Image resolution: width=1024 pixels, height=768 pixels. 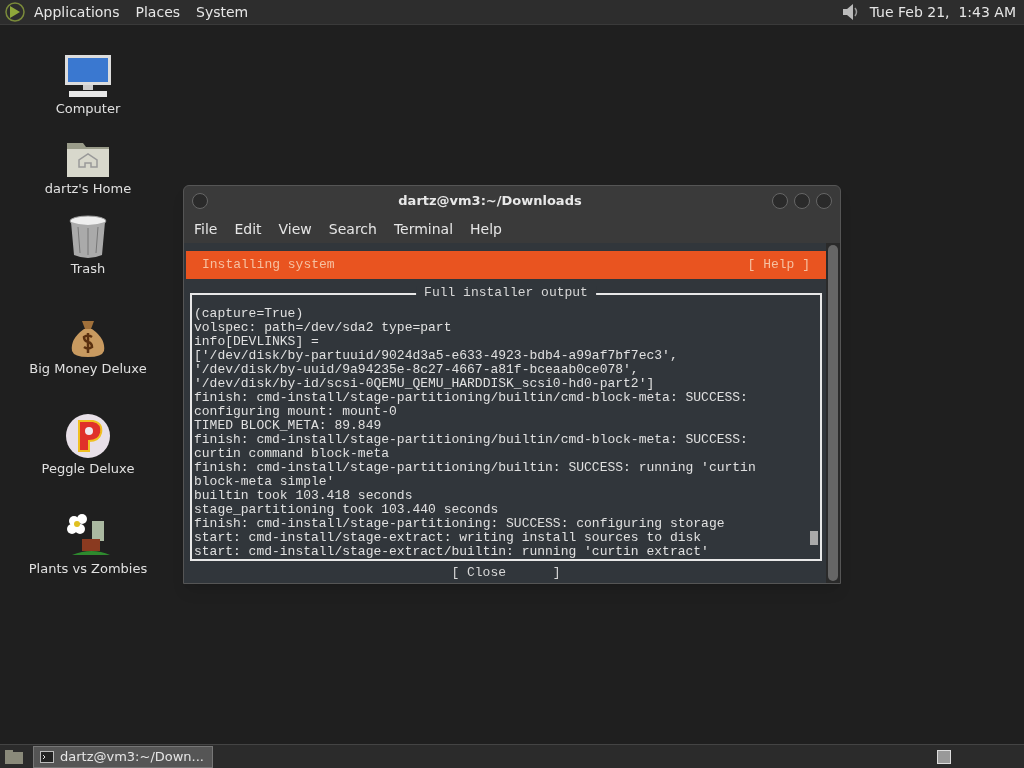 What do you see at coordinates (295, 229) in the screenshot?
I see `menu-item: View` at bounding box center [295, 229].